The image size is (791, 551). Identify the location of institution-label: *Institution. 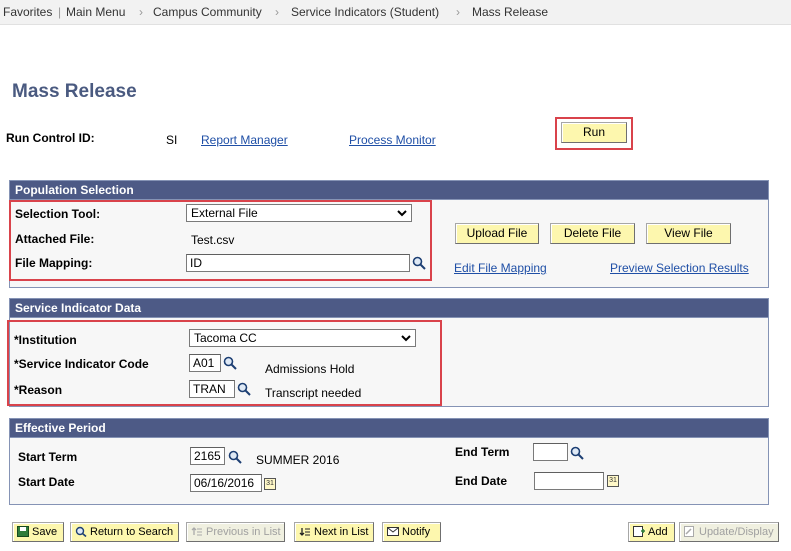
(45, 340).